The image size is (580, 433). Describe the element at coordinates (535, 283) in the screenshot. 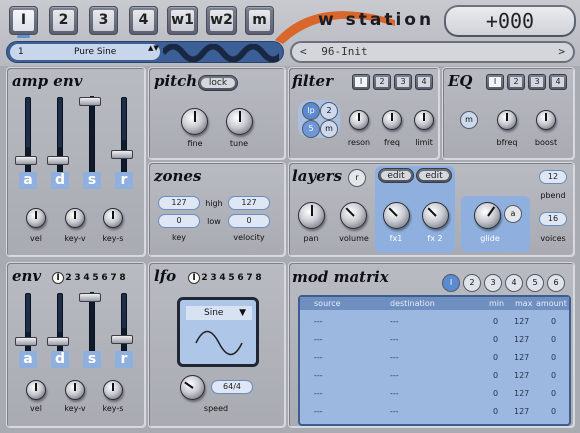

I see `mod-page-5: 5` at that location.